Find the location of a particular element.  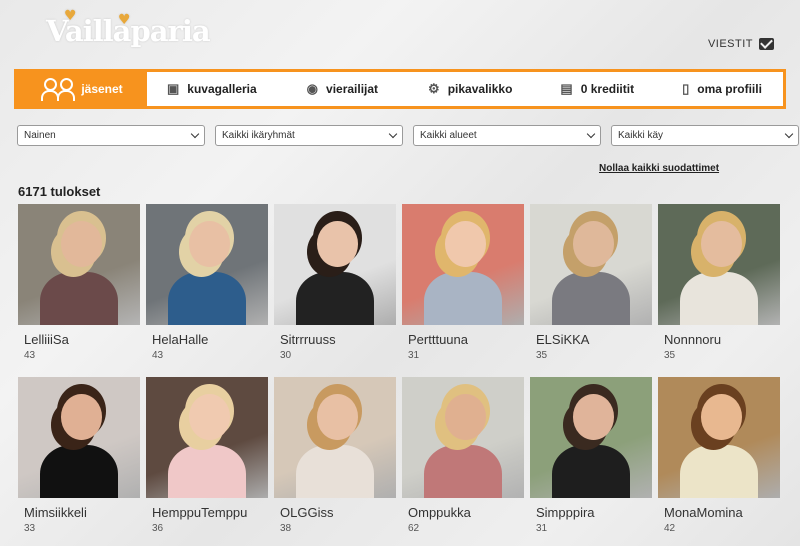

age-select: Kaikki ikäryhmät is located at coordinates (309, 135).